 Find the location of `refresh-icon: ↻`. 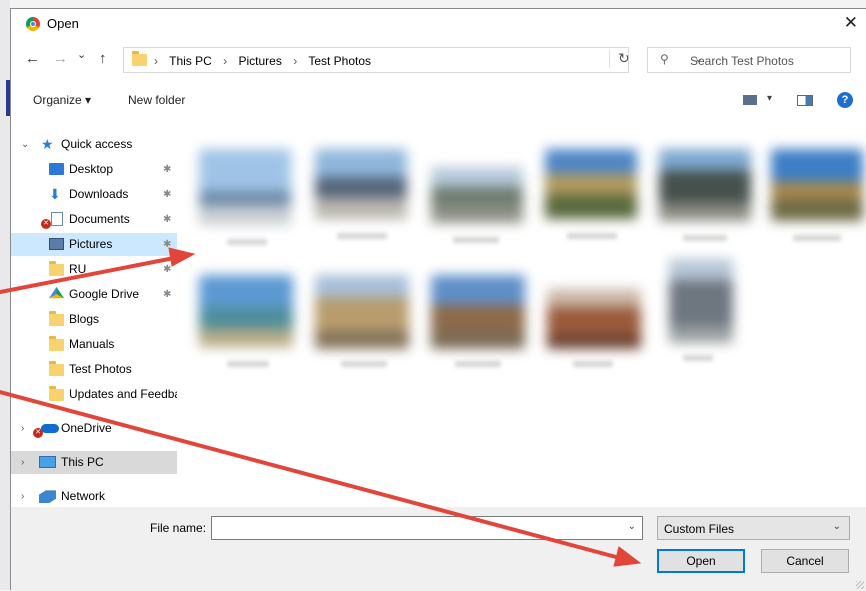

refresh-icon: ↻ is located at coordinates (619, 59).